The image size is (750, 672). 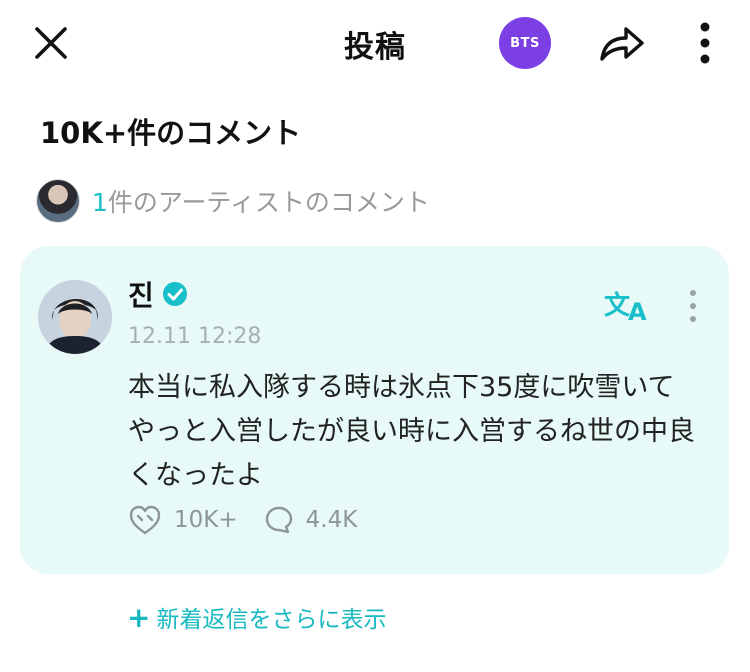 What do you see at coordinates (637, 312) in the screenshot?
I see `svg-text: A` at bounding box center [637, 312].